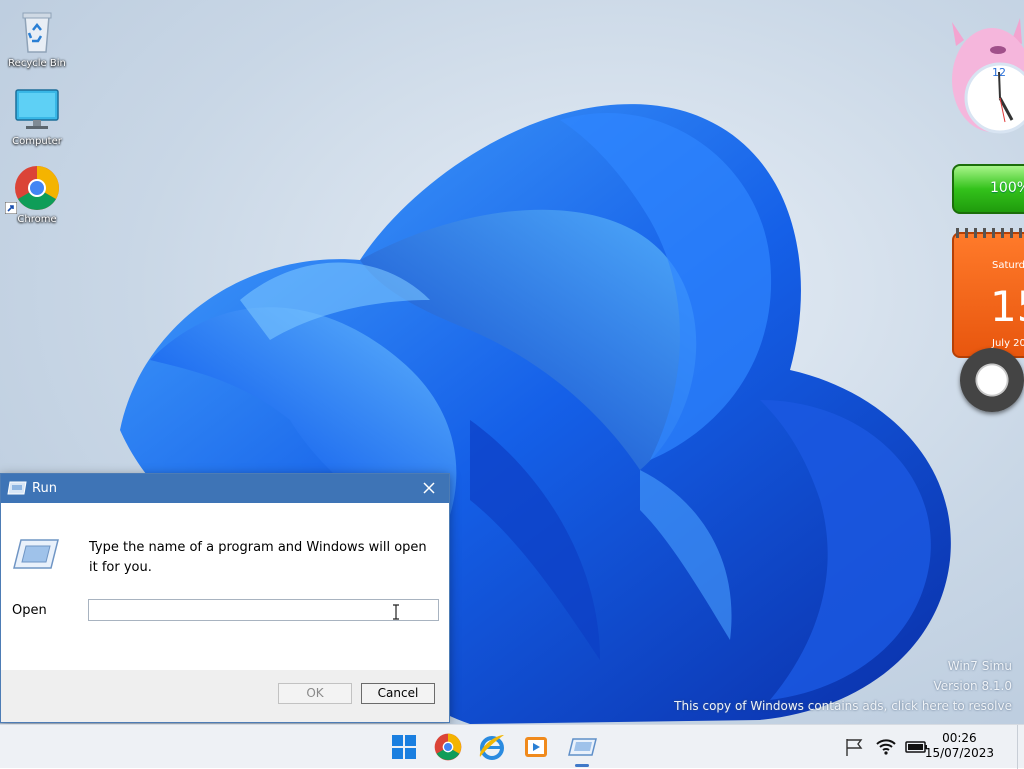  What do you see at coordinates (855, 747) in the screenshot?
I see `flag-icon` at bounding box center [855, 747].